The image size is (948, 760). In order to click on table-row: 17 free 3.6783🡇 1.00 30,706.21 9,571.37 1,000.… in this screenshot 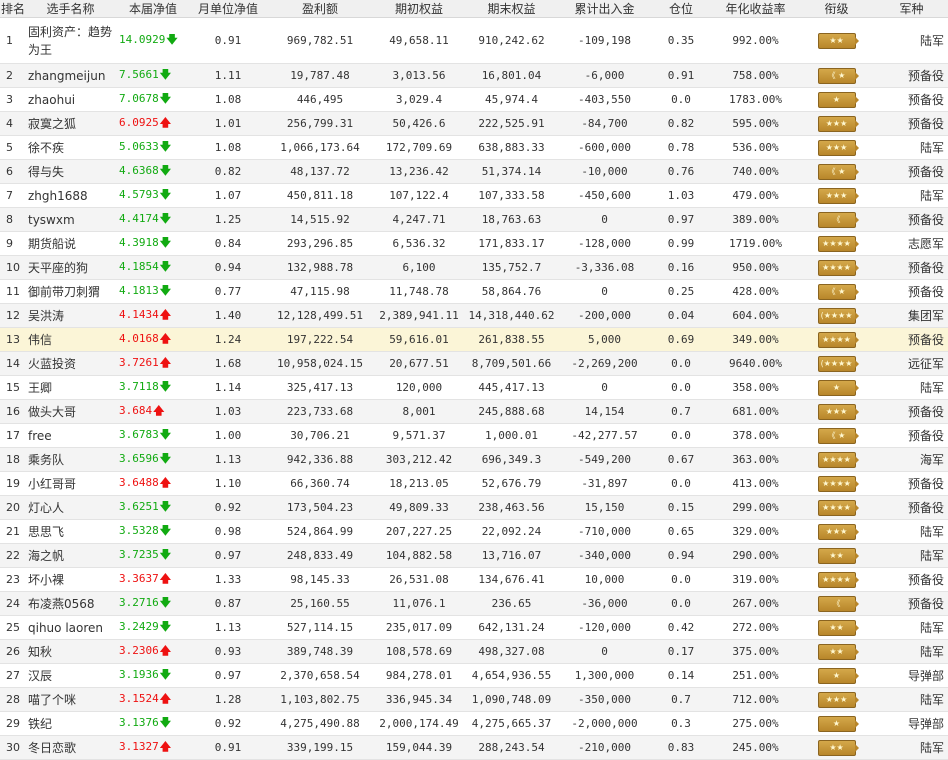, I will do `click(474, 435)`.